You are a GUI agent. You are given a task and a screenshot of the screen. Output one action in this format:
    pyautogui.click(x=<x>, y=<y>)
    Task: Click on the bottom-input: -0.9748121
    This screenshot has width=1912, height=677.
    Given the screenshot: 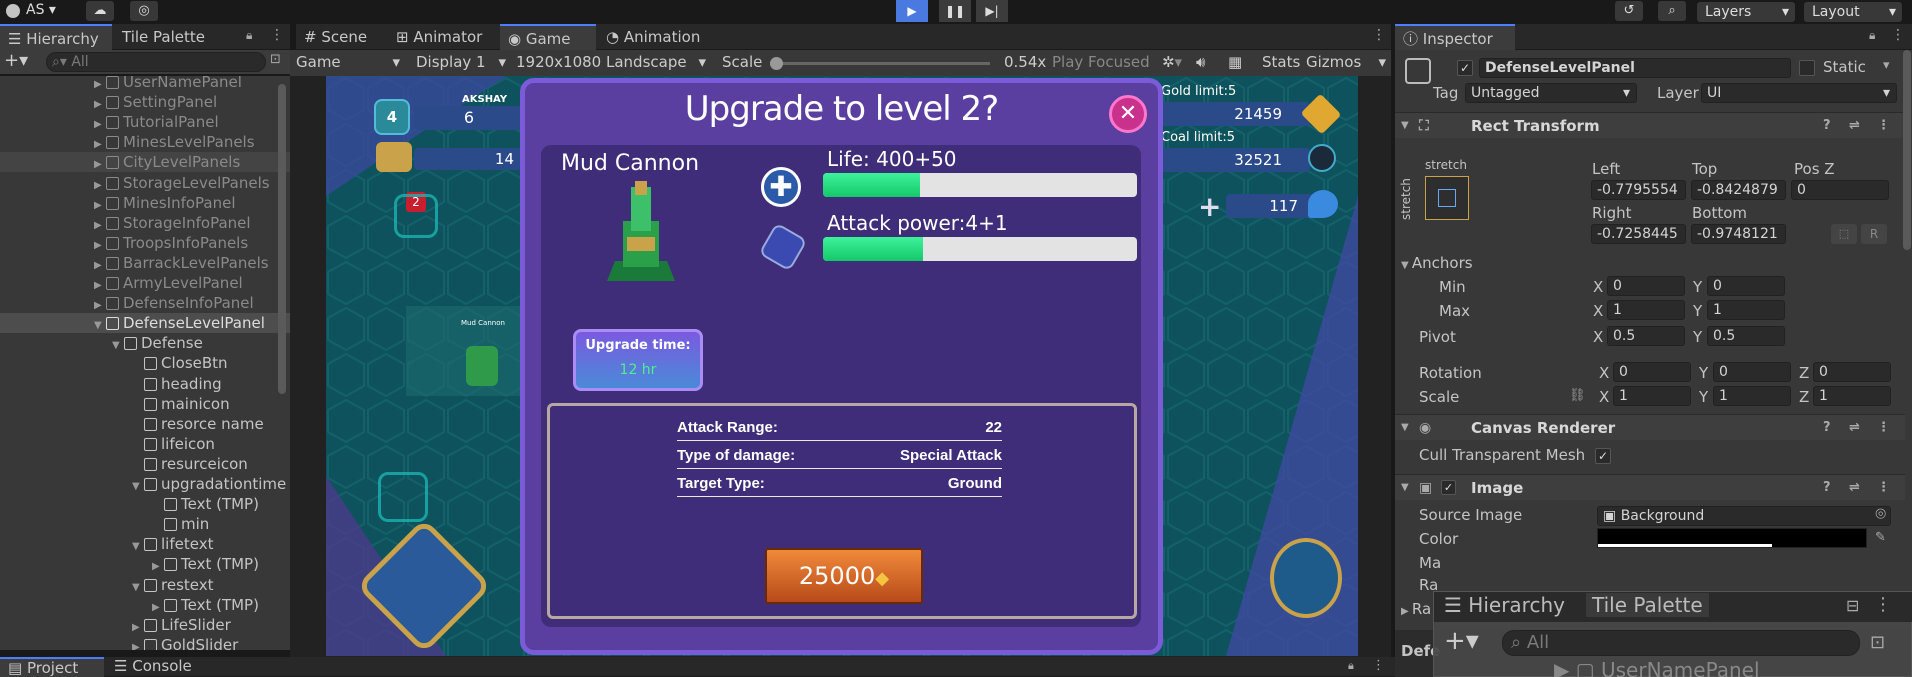 What is the action you would take?
    pyautogui.click(x=1738, y=234)
    